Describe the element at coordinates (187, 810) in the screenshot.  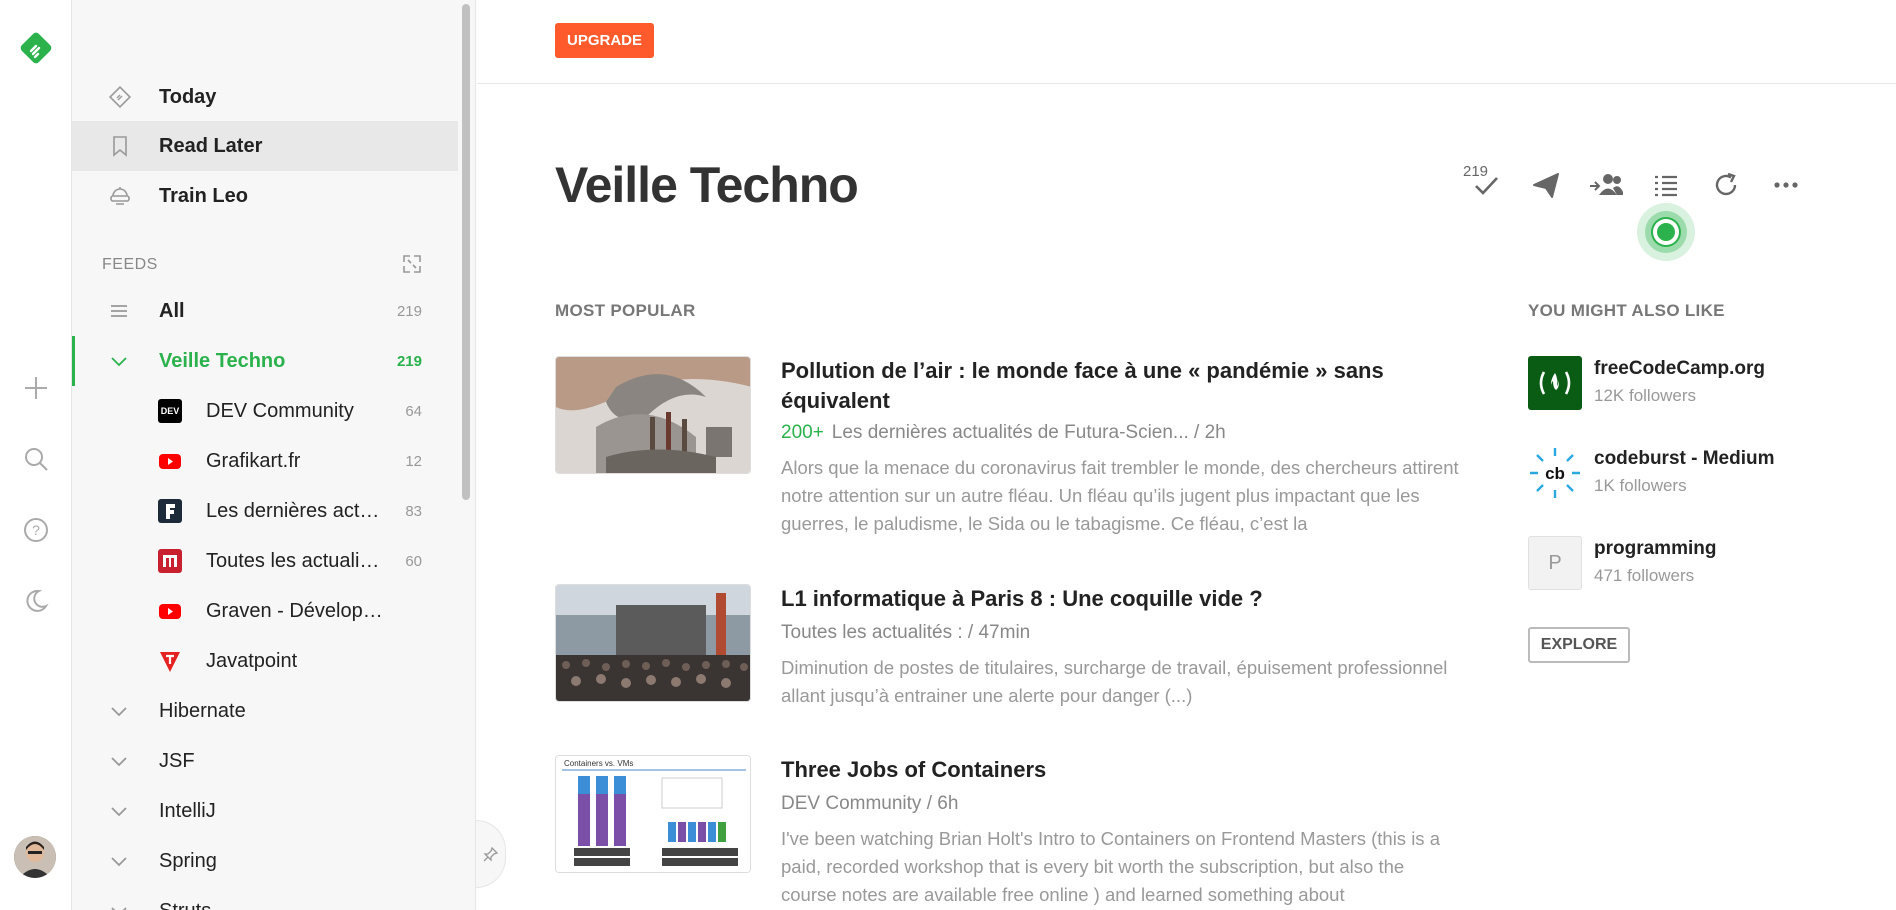
I see `folder-label: IntelliJ` at that location.